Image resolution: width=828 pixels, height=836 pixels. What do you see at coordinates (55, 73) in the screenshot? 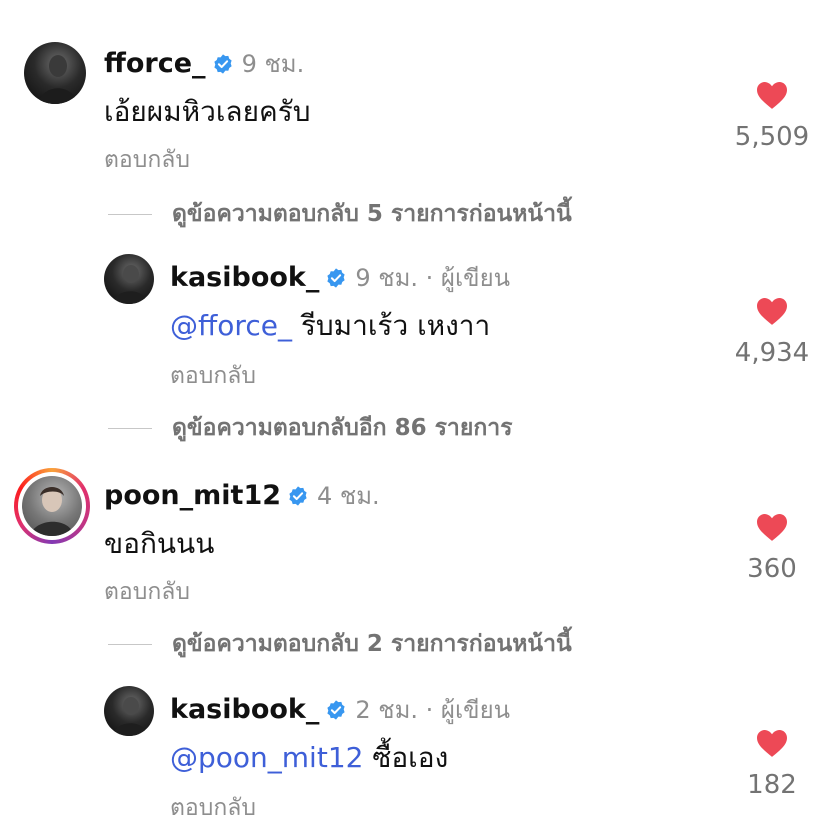
I see `avatar-fforce` at bounding box center [55, 73].